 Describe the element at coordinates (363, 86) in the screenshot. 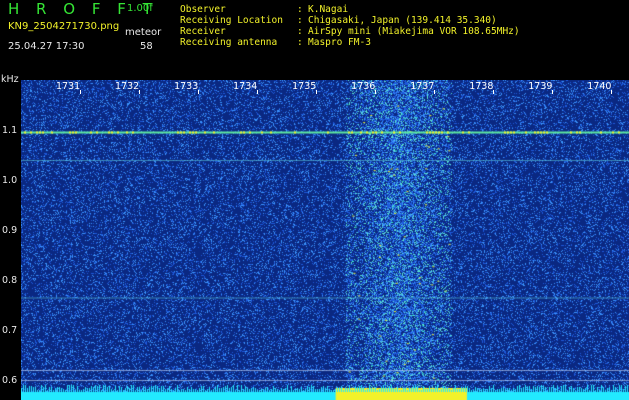

I see `x-tick-label: 1736` at that location.